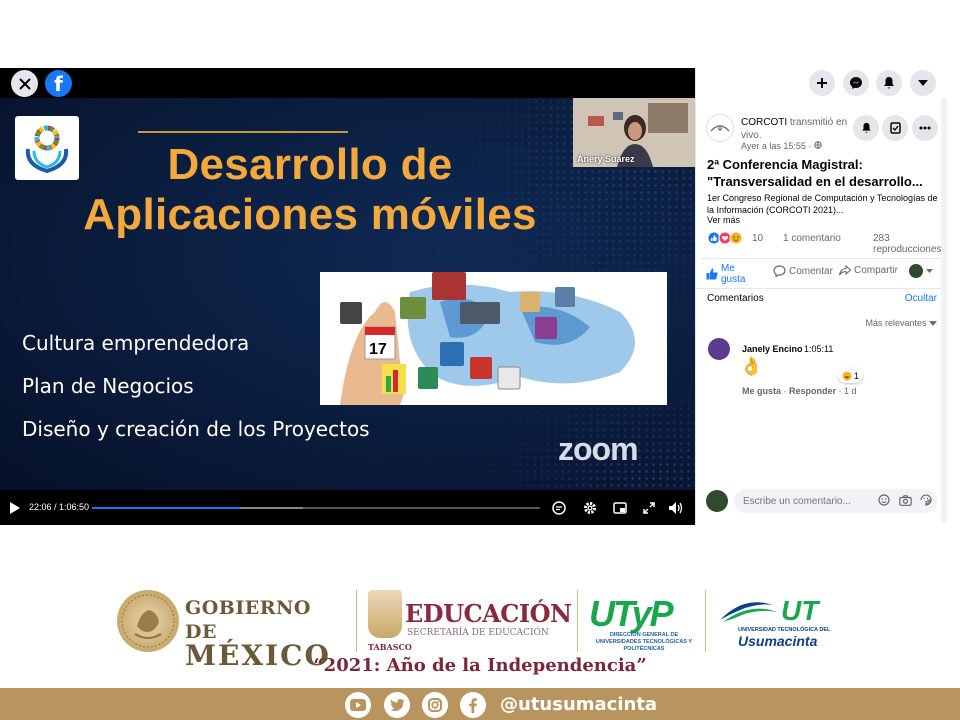 The width and height of the screenshot is (960, 720). I want to click on speaker-icon, so click(676, 508).